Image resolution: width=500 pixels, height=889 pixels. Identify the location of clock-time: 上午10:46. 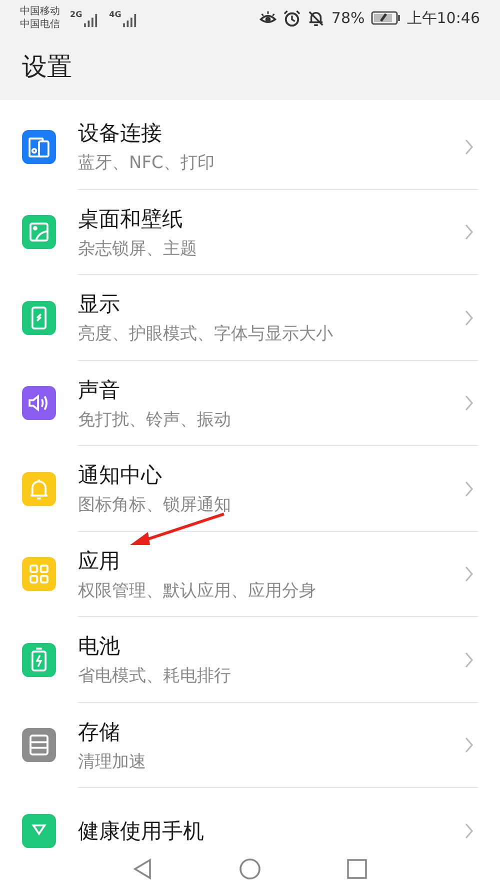
(443, 18).